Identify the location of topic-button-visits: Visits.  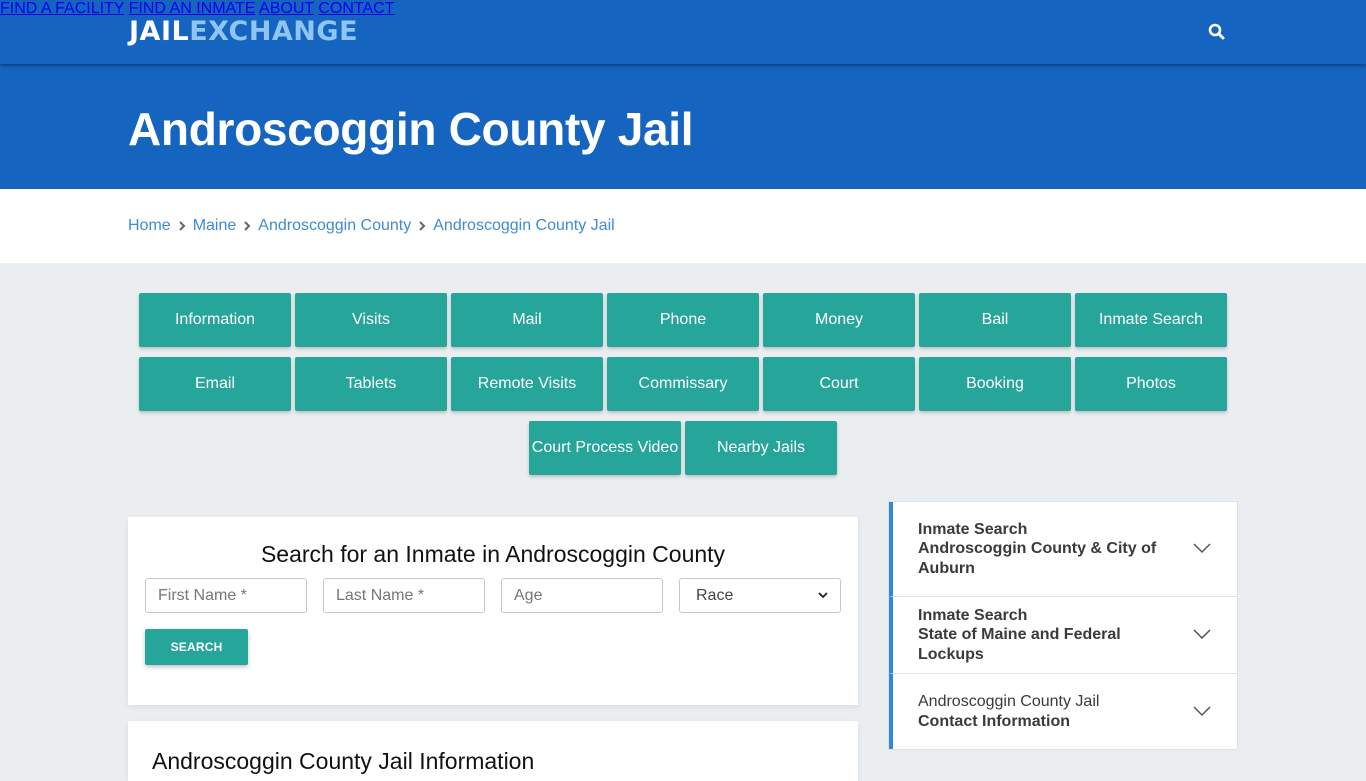
(371, 320).